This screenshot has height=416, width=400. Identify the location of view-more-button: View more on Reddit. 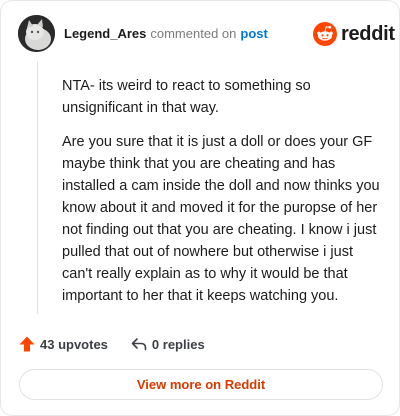
(201, 384).